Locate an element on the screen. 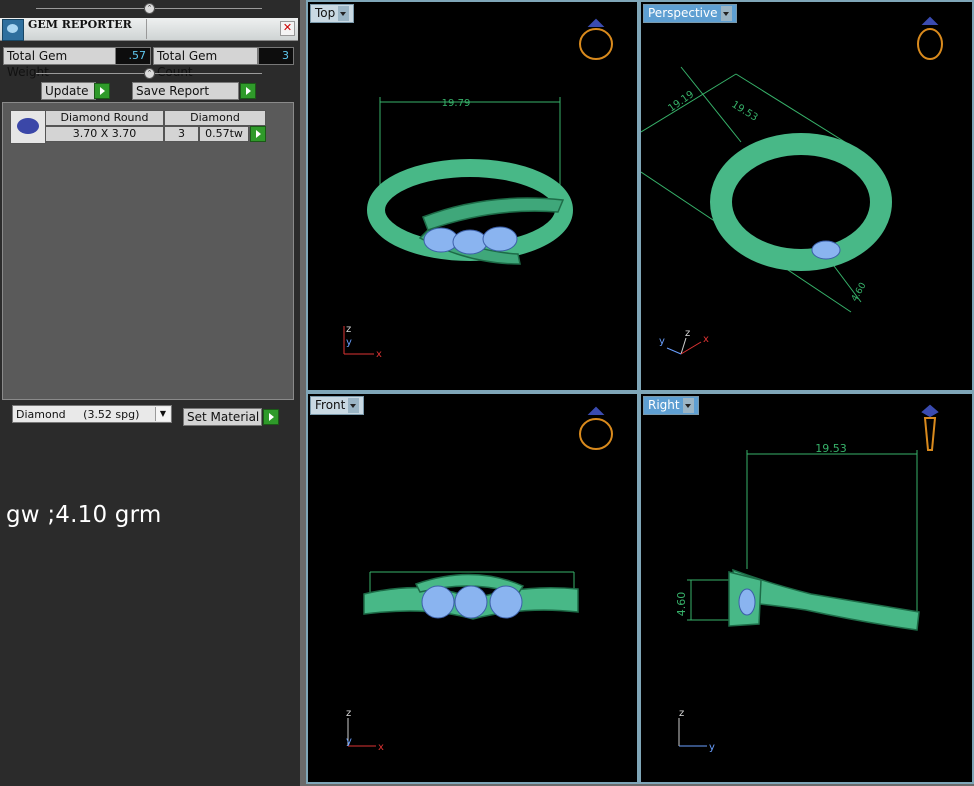 The height and width of the screenshot is (786, 974). update-button: Update is located at coordinates (68, 91).